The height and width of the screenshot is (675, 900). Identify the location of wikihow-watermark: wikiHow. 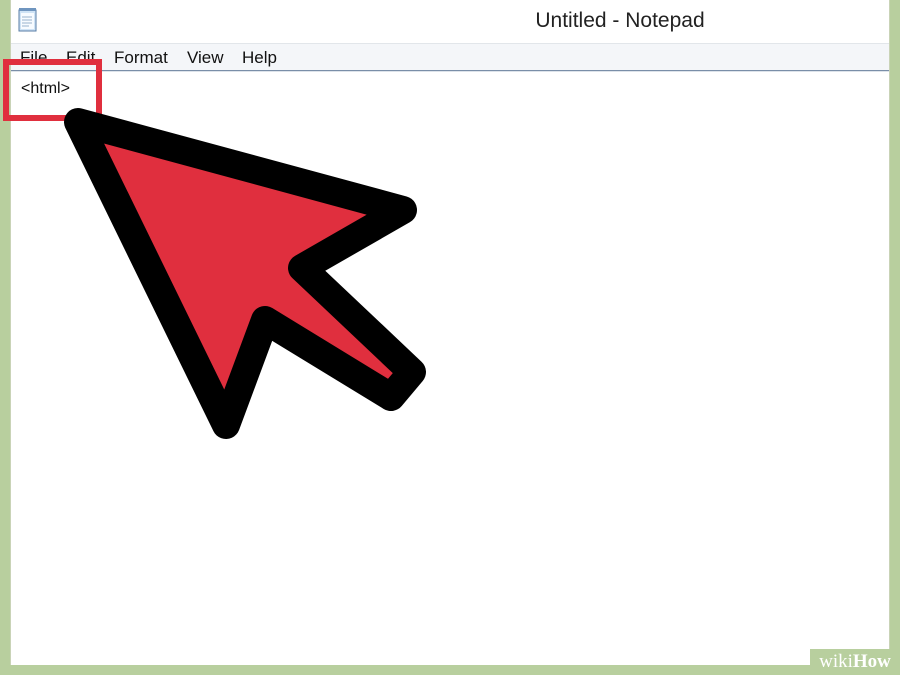
(855, 662).